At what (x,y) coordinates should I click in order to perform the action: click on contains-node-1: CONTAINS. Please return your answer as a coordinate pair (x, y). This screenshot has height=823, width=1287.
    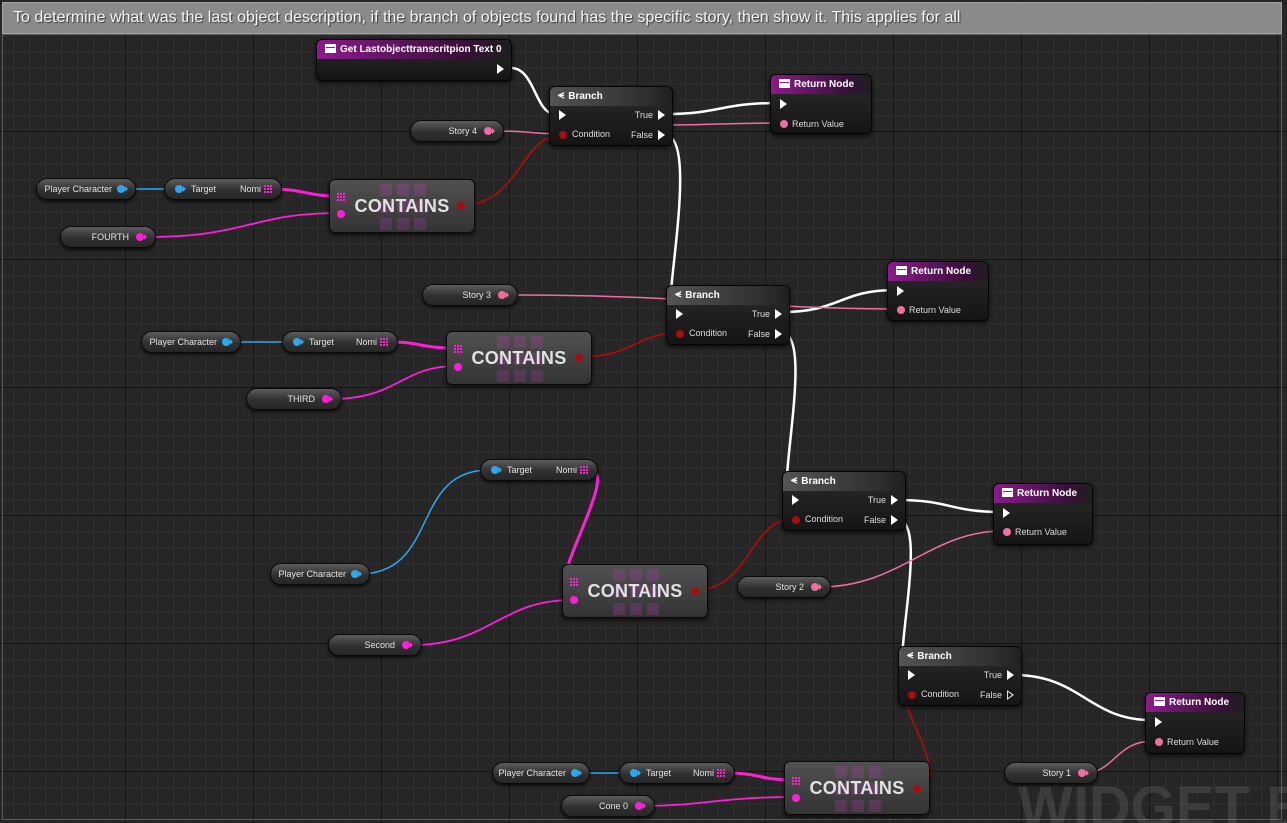
    Looking at the image, I should click on (402, 206).